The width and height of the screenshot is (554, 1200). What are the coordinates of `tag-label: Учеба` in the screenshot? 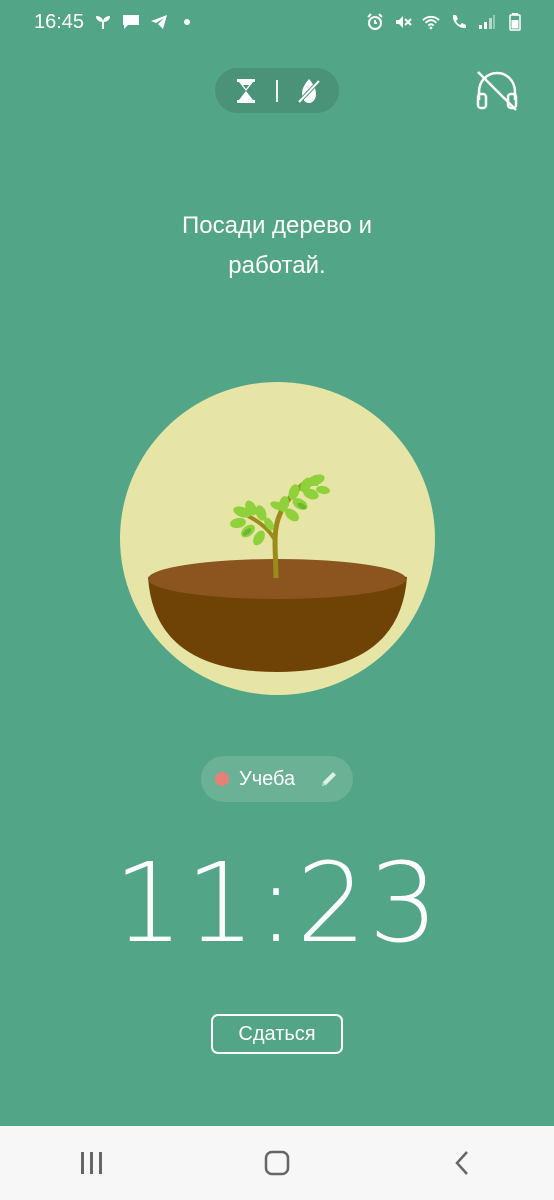 It's located at (267, 778).